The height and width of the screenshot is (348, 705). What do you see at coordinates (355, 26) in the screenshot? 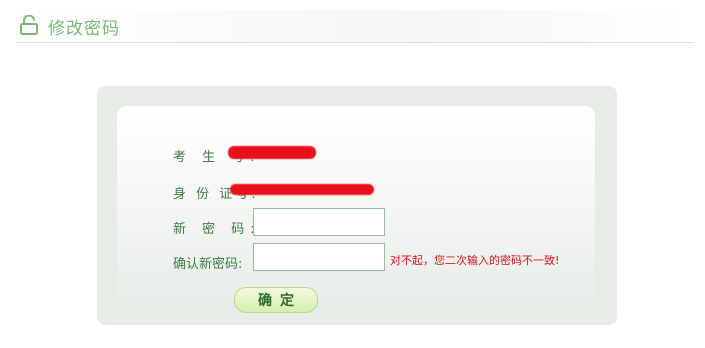
I see `page-header: 修改密码` at bounding box center [355, 26].